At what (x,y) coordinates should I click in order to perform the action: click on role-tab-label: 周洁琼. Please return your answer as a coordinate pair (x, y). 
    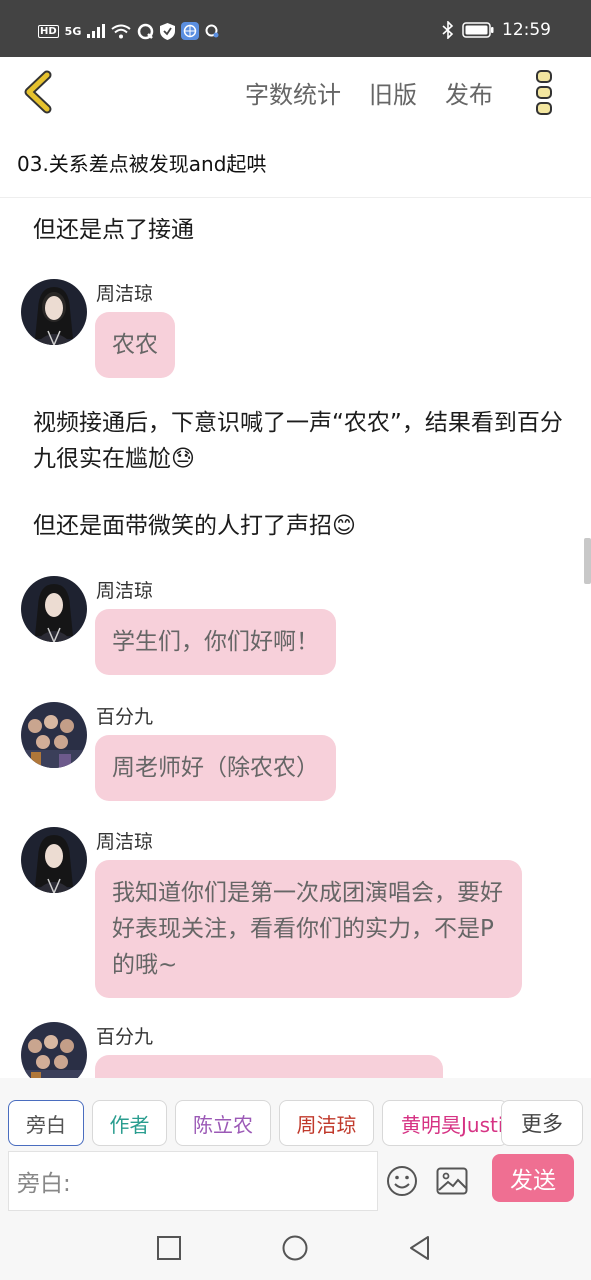
    Looking at the image, I should click on (326, 1124).